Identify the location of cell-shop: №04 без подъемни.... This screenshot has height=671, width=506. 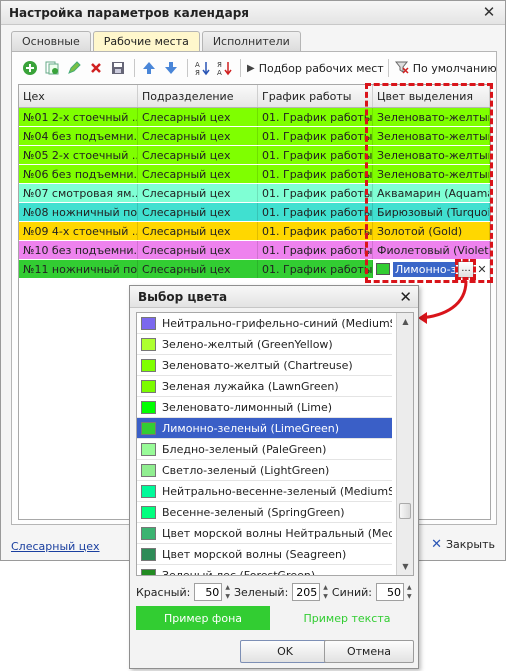
(78, 136).